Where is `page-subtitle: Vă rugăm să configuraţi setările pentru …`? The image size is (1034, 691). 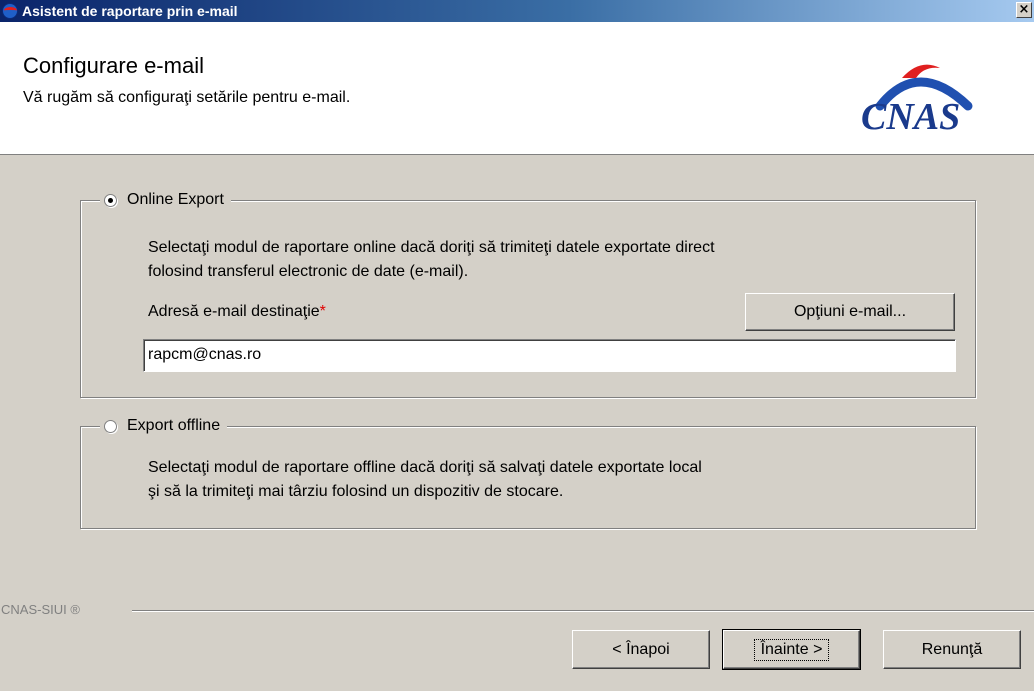 page-subtitle: Vă rugăm să configuraţi setările pentru … is located at coordinates (187, 97).